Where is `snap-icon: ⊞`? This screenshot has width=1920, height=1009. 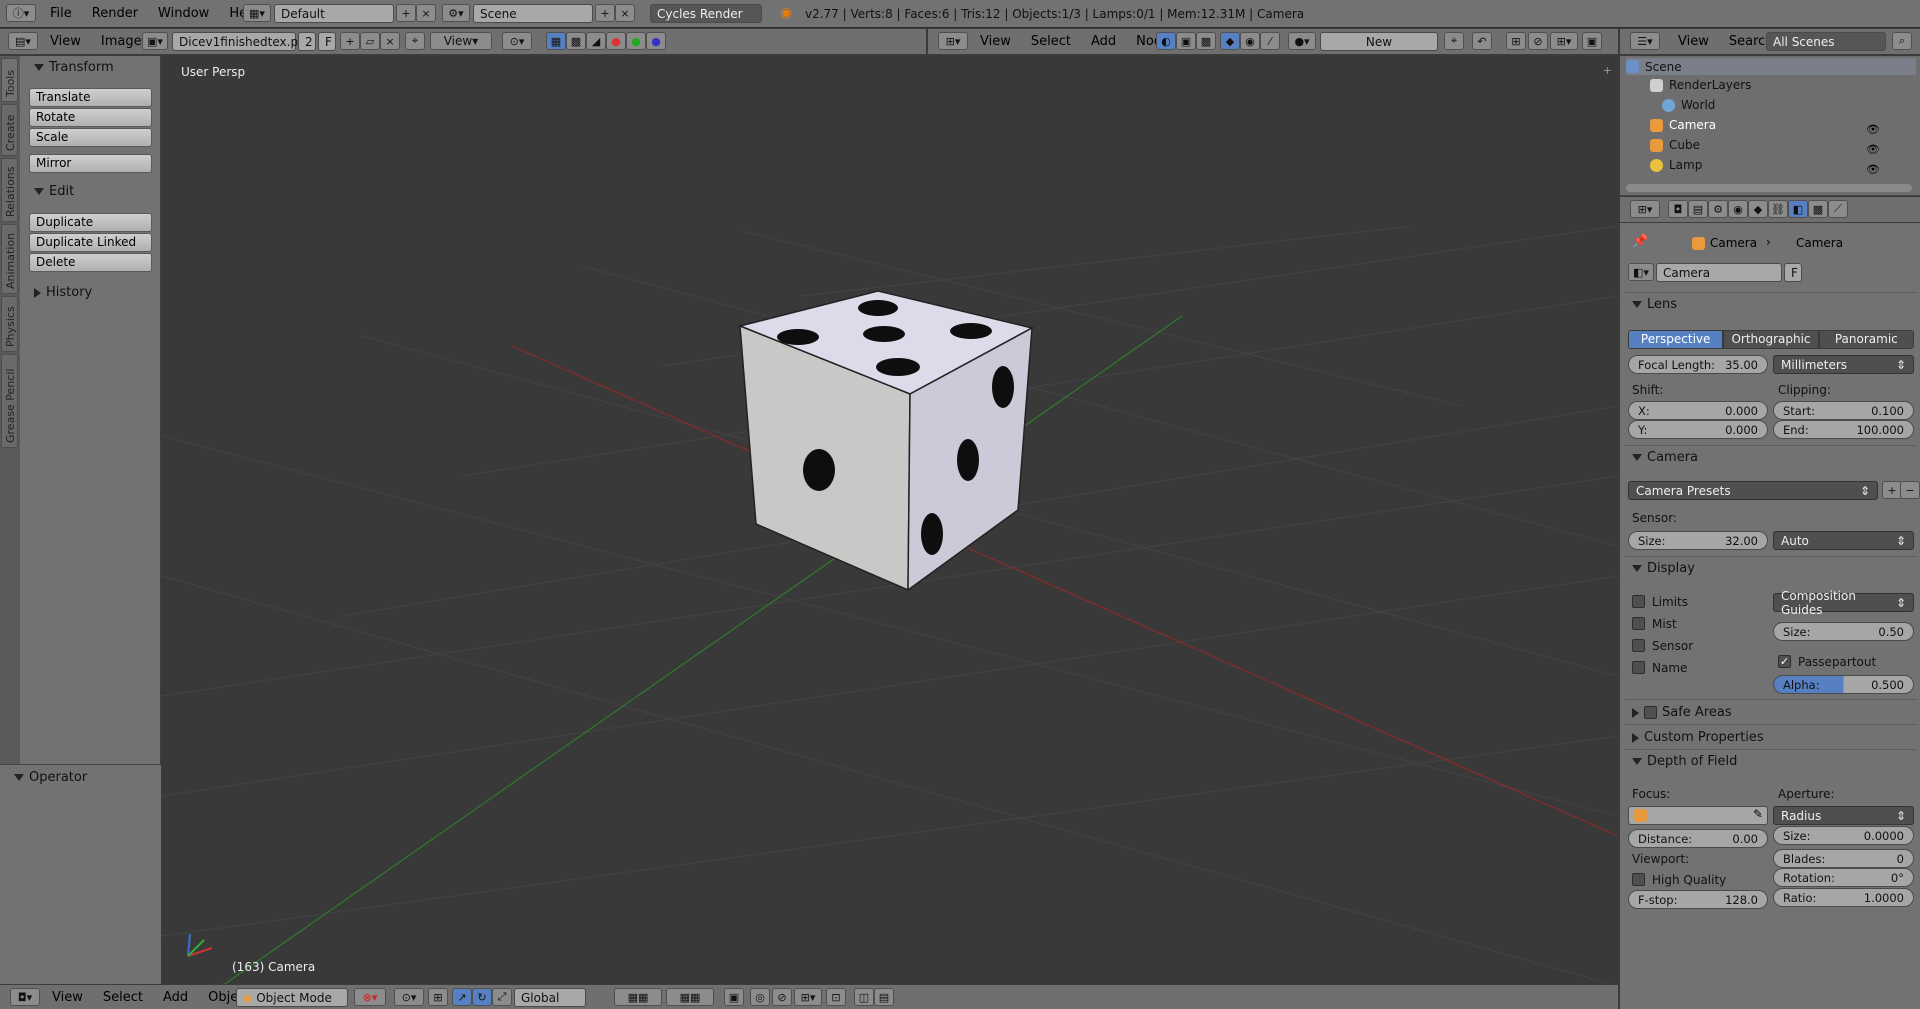
snap-icon: ⊞ is located at coordinates (1516, 41).